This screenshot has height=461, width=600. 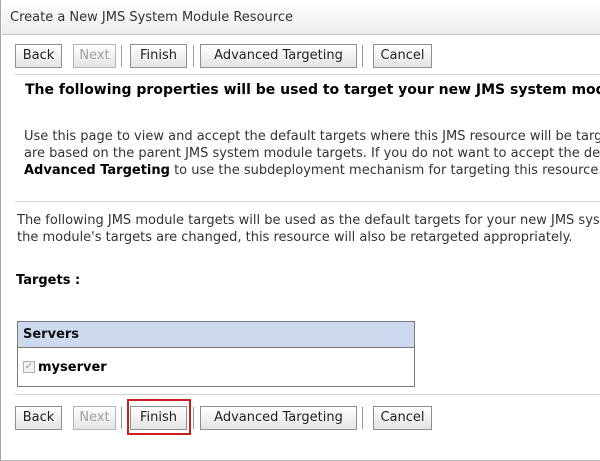 What do you see at coordinates (151, 17) in the screenshot?
I see `page-title: Create a New JMS System Module Resource` at bounding box center [151, 17].